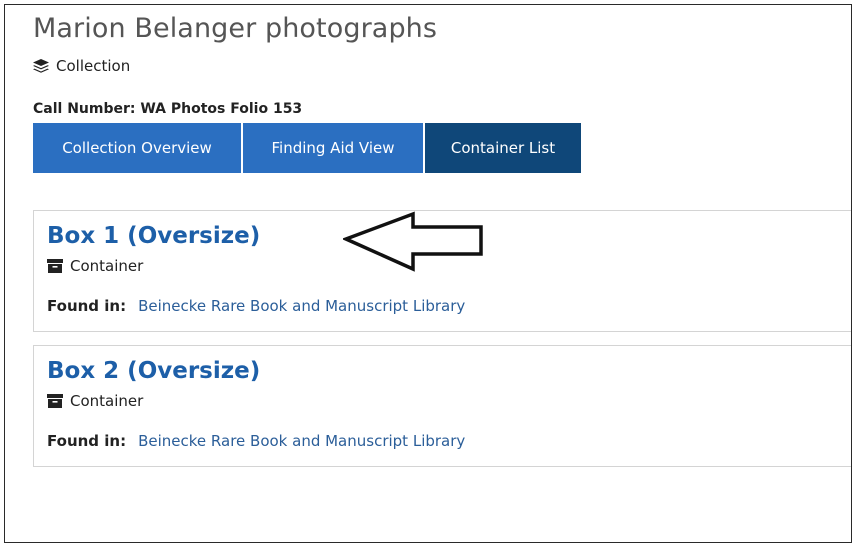  I want to click on record-type-label: Collection, so click(93, 66).